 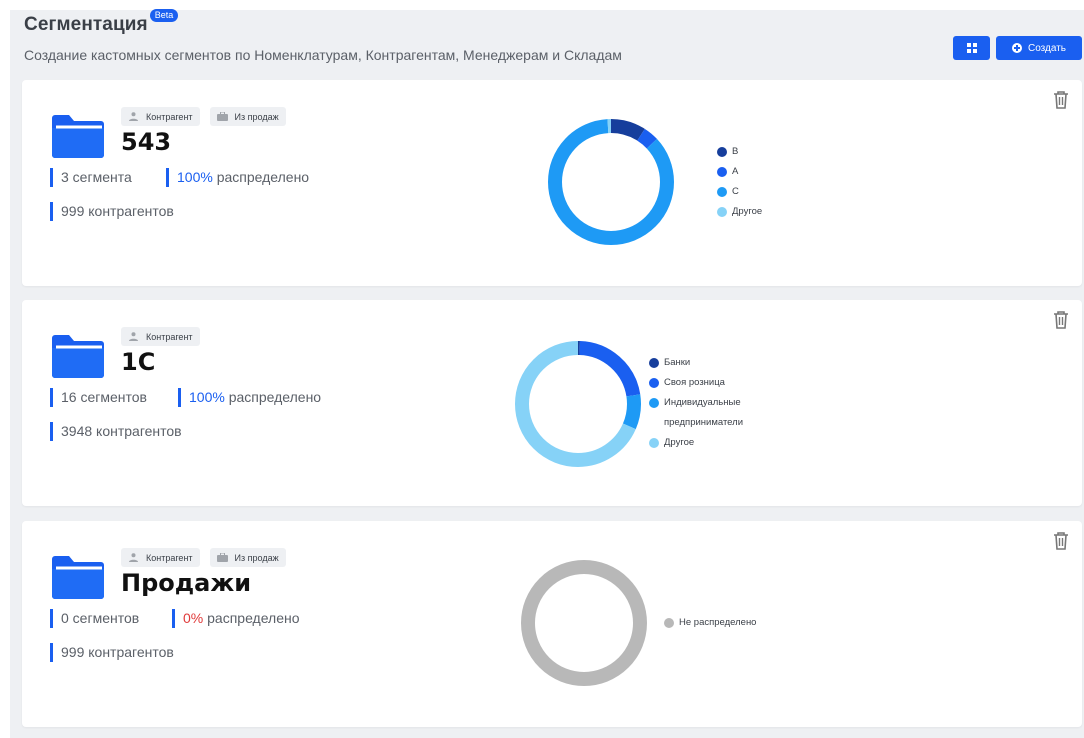 I want to click on tag-list: Контрагент, so click(x=160, y=336).